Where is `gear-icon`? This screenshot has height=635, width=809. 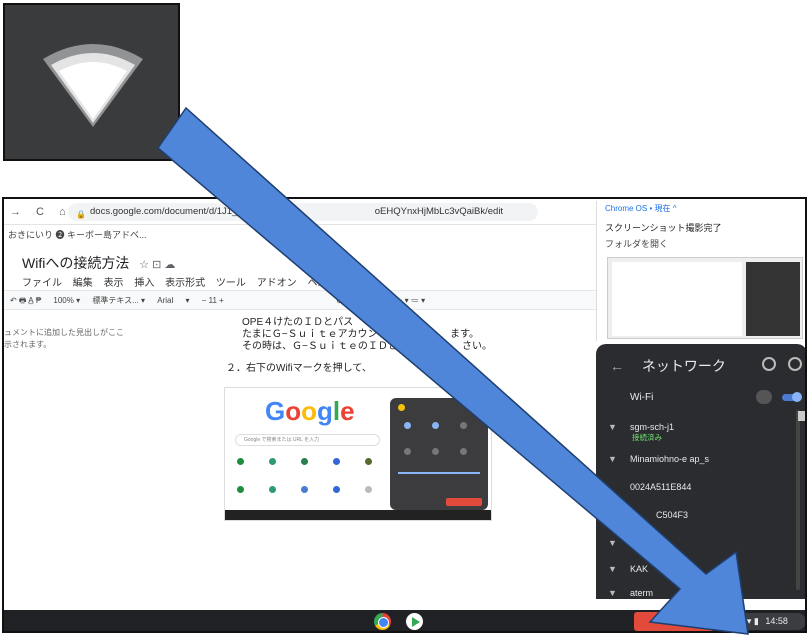
gear-icon is located at coordinates (795, 364).